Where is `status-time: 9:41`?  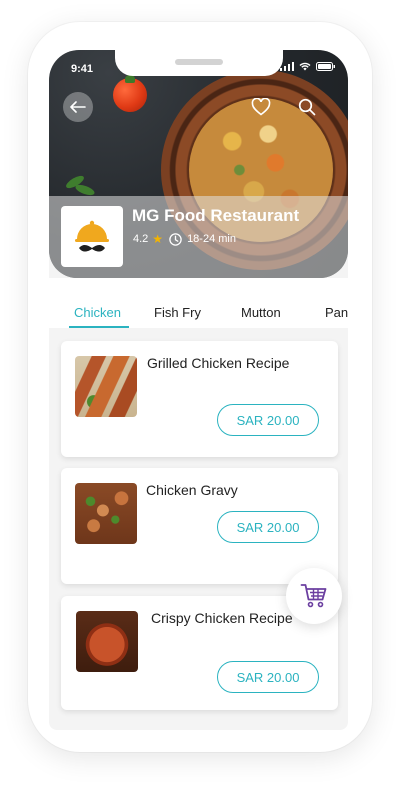
status-time: 9:41 is located at coordinates (82, 69).